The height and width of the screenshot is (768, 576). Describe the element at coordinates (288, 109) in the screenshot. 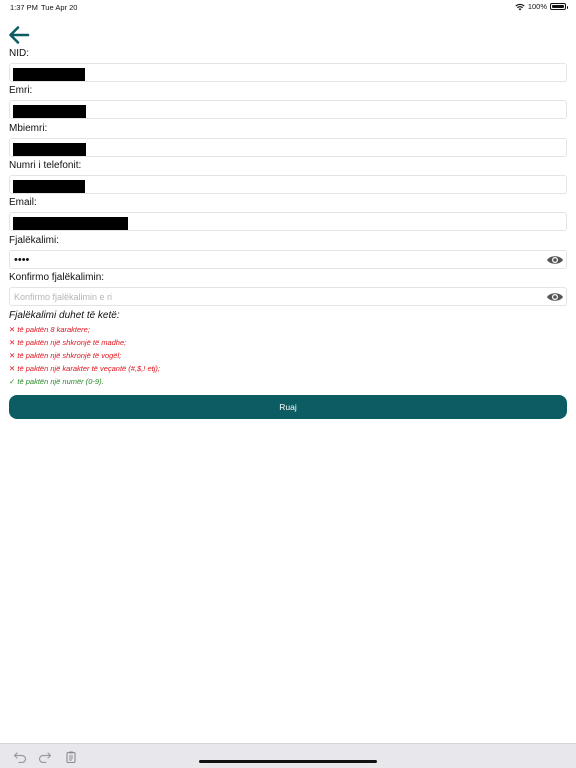

I see `first-name-field` at that location.